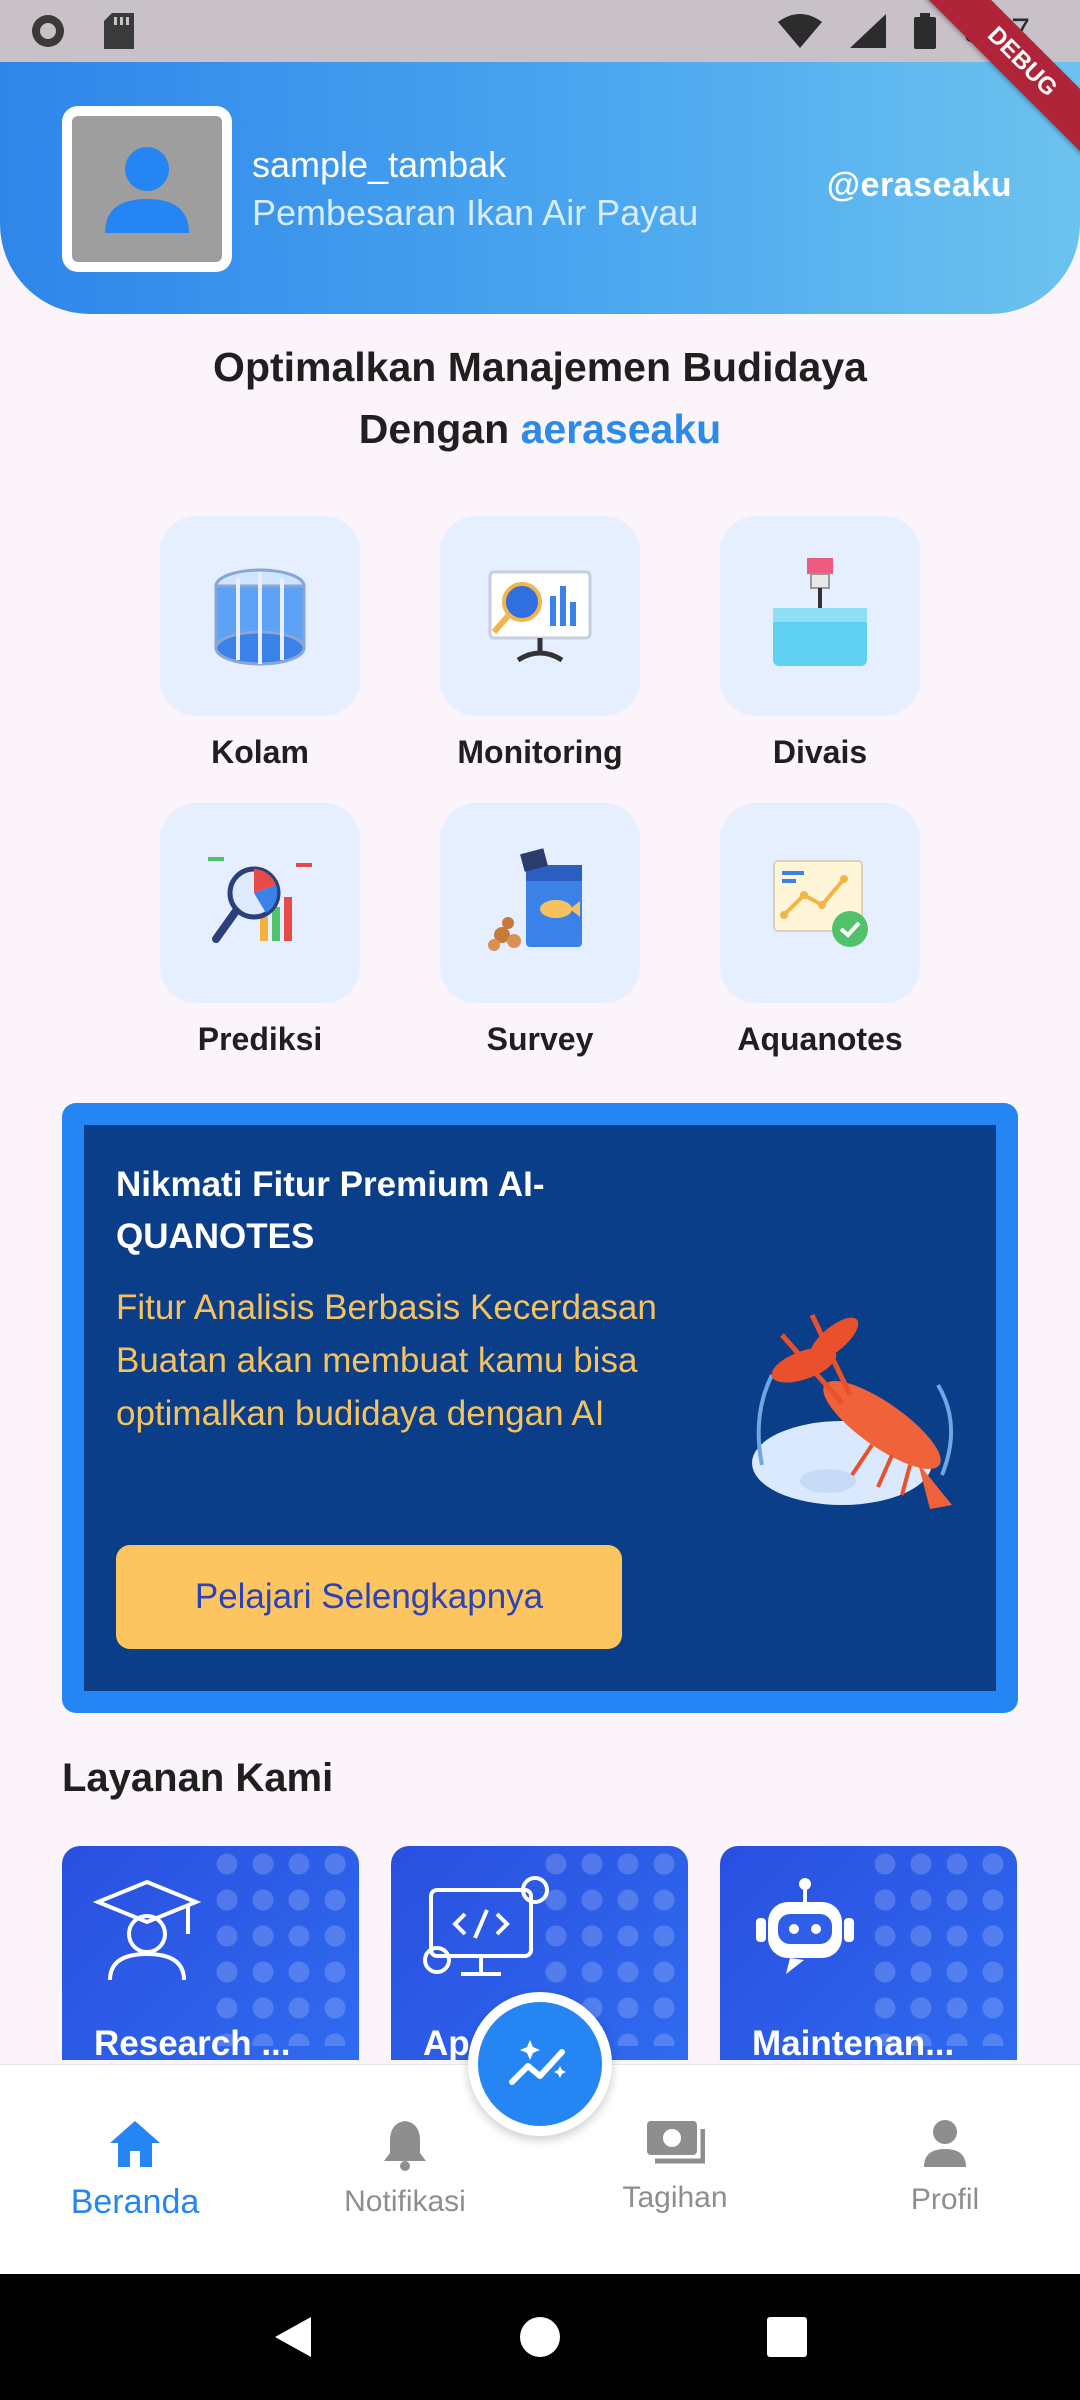 This screenshot has height=2400, width=1080. Describe the element at coordinates (135, 2169) in the screenshot. I see `nav-item-beranda: Beranda` at that location.